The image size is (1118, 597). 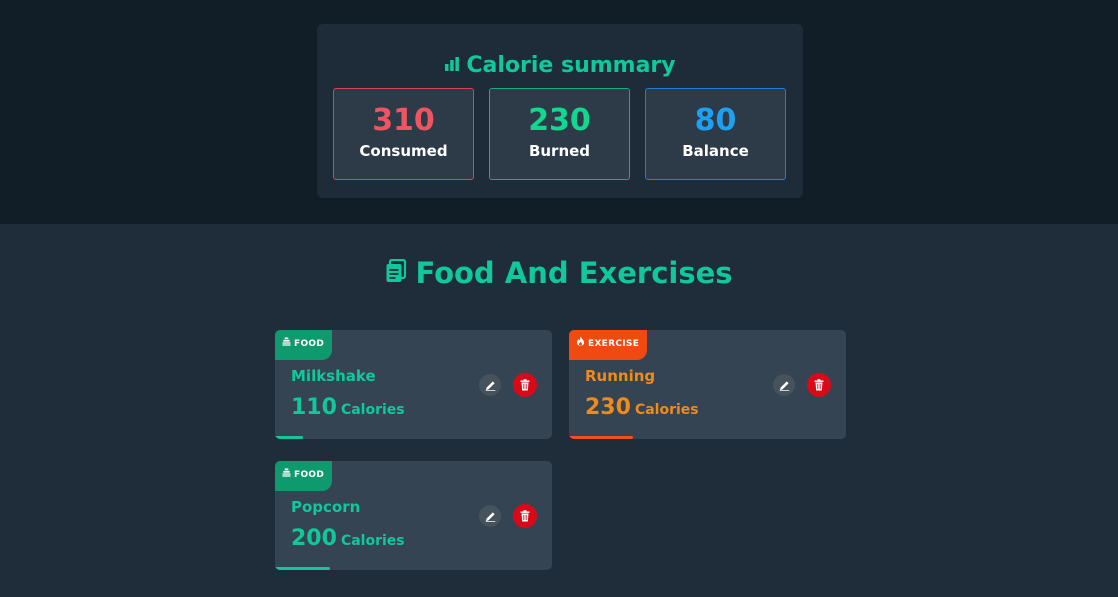 I want to click on entry-type-tag: EXERCISE, so click(x=608, y=345).